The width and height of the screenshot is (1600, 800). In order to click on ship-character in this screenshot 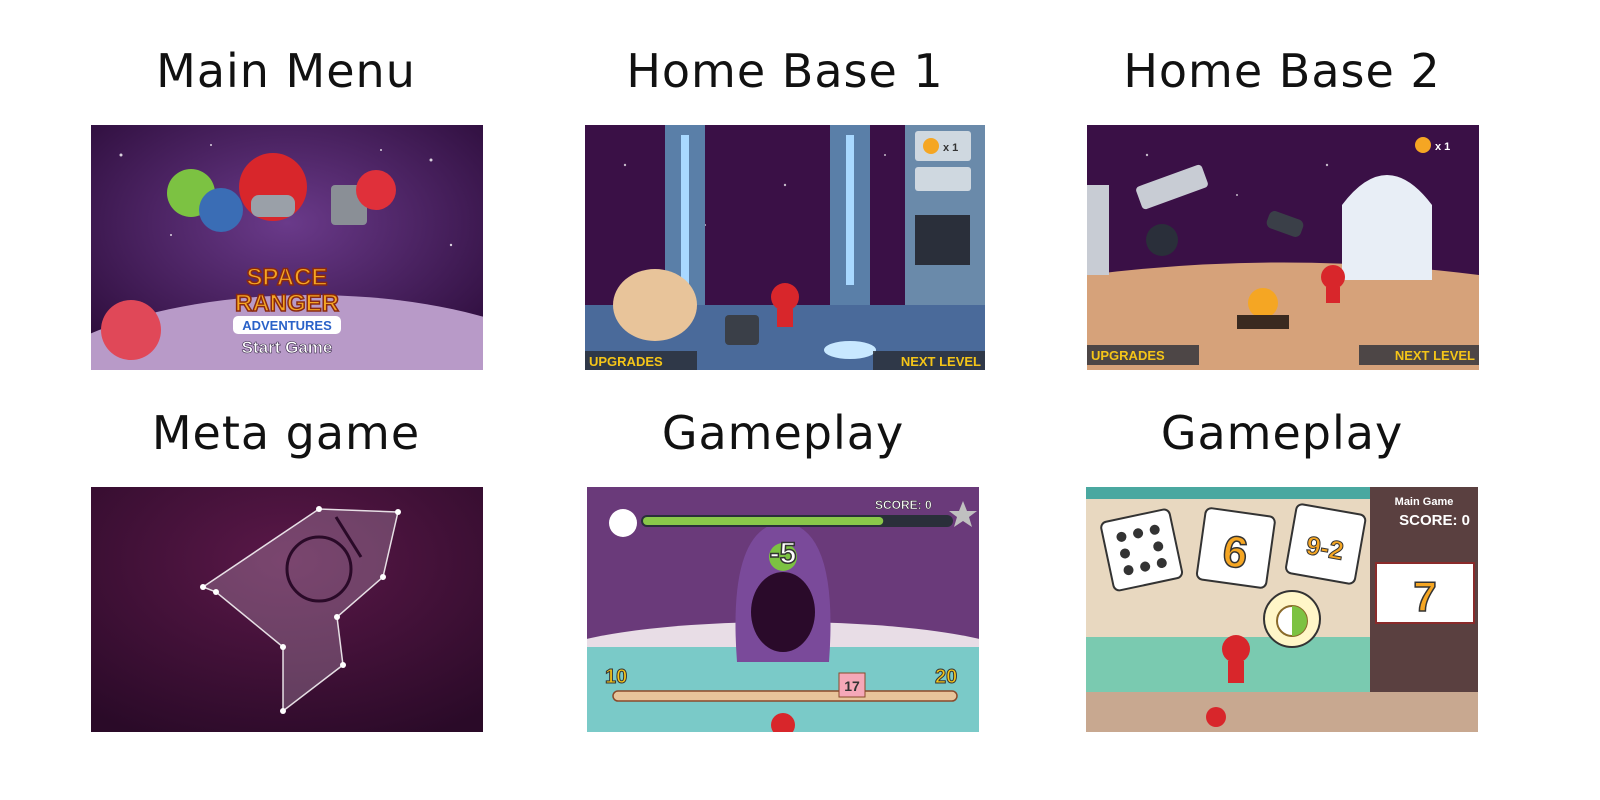, I will do `click(655, 305)`.